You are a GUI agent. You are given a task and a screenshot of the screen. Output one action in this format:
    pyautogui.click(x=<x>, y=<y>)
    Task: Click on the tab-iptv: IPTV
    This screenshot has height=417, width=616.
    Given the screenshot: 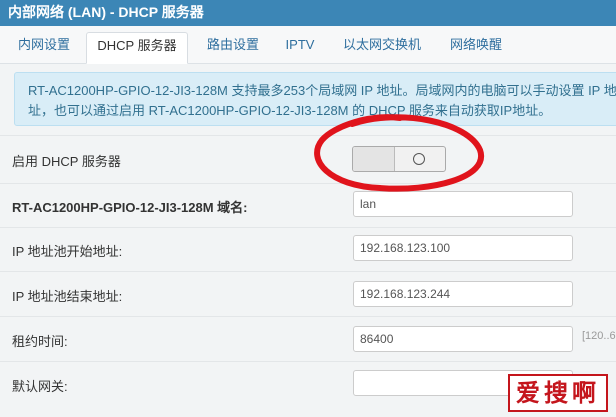 What is the action you would take?
    pyautogui.click(x=300, y=48)
    